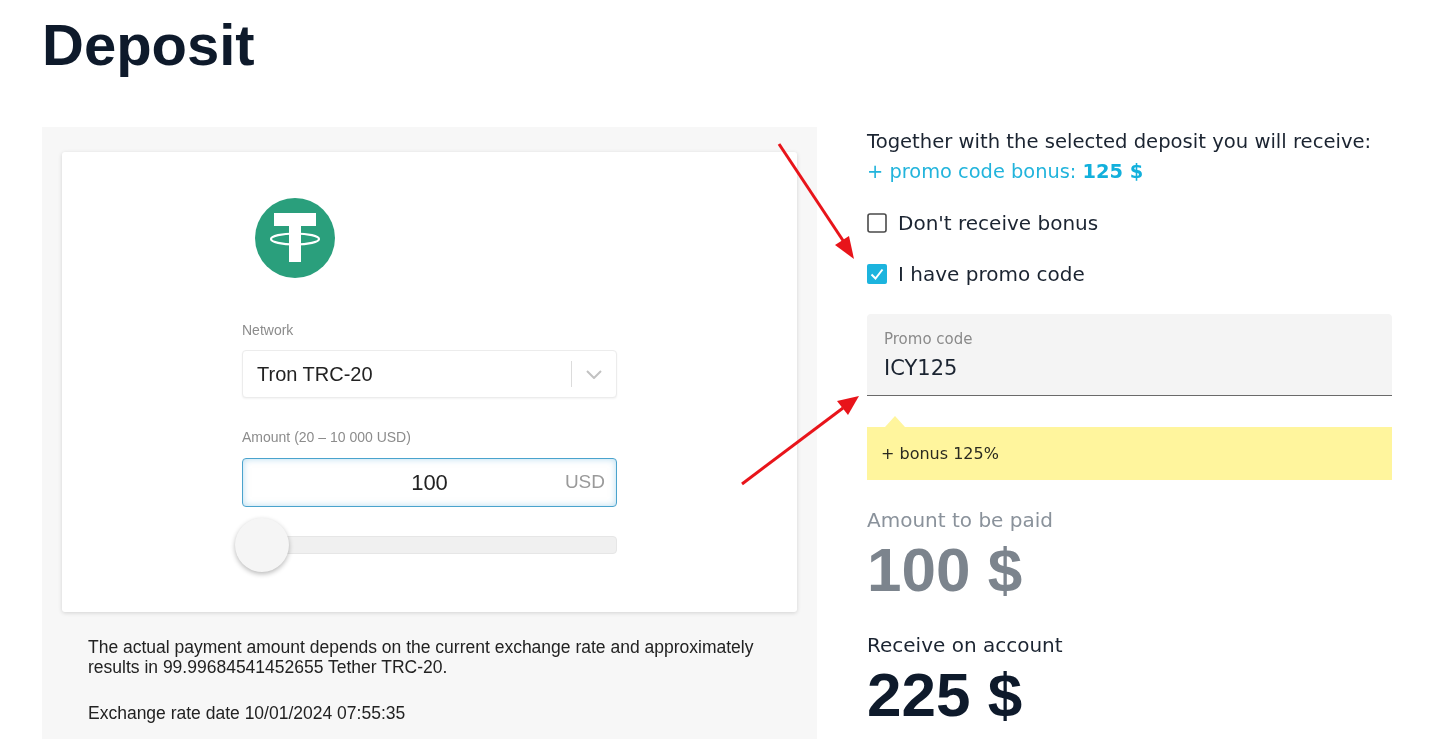  I want to click on network-select: Tron TRC-20, so click(429, 374).